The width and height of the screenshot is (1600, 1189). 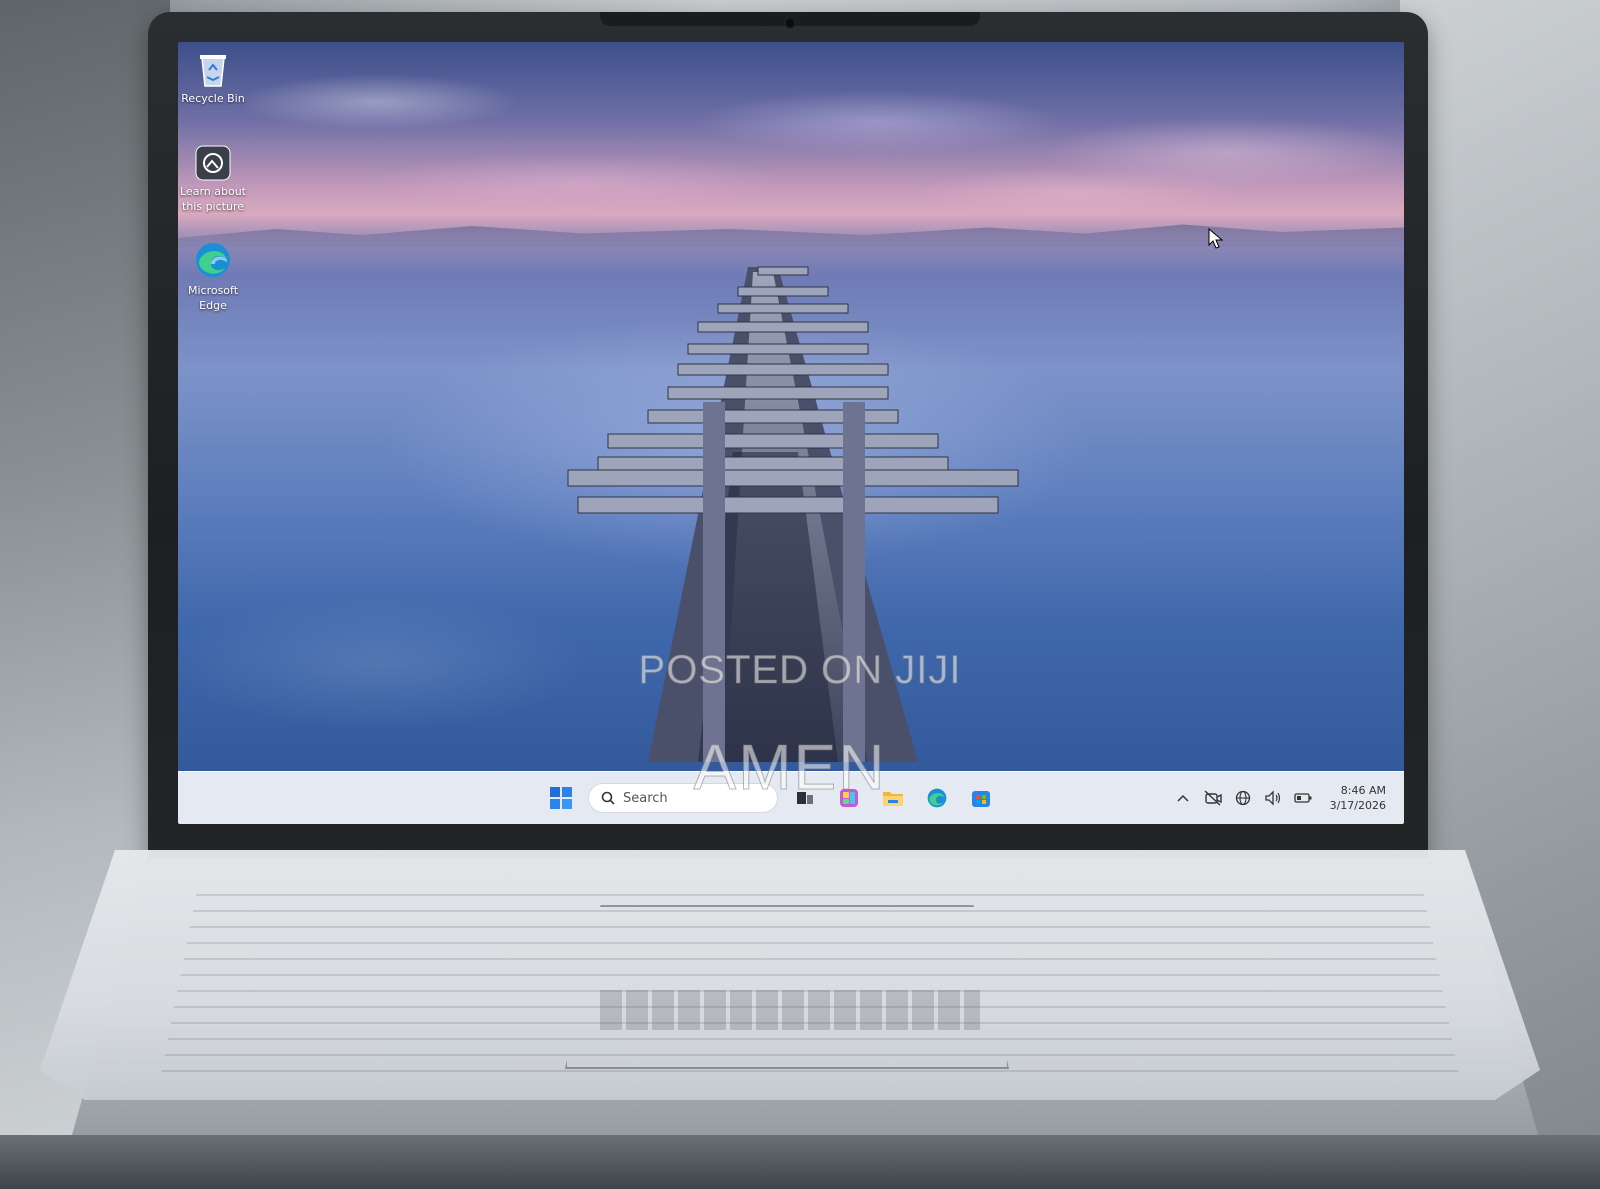 I want to click on watermark-posted: POSTED ON JIJI, so click(x=800, y=670).